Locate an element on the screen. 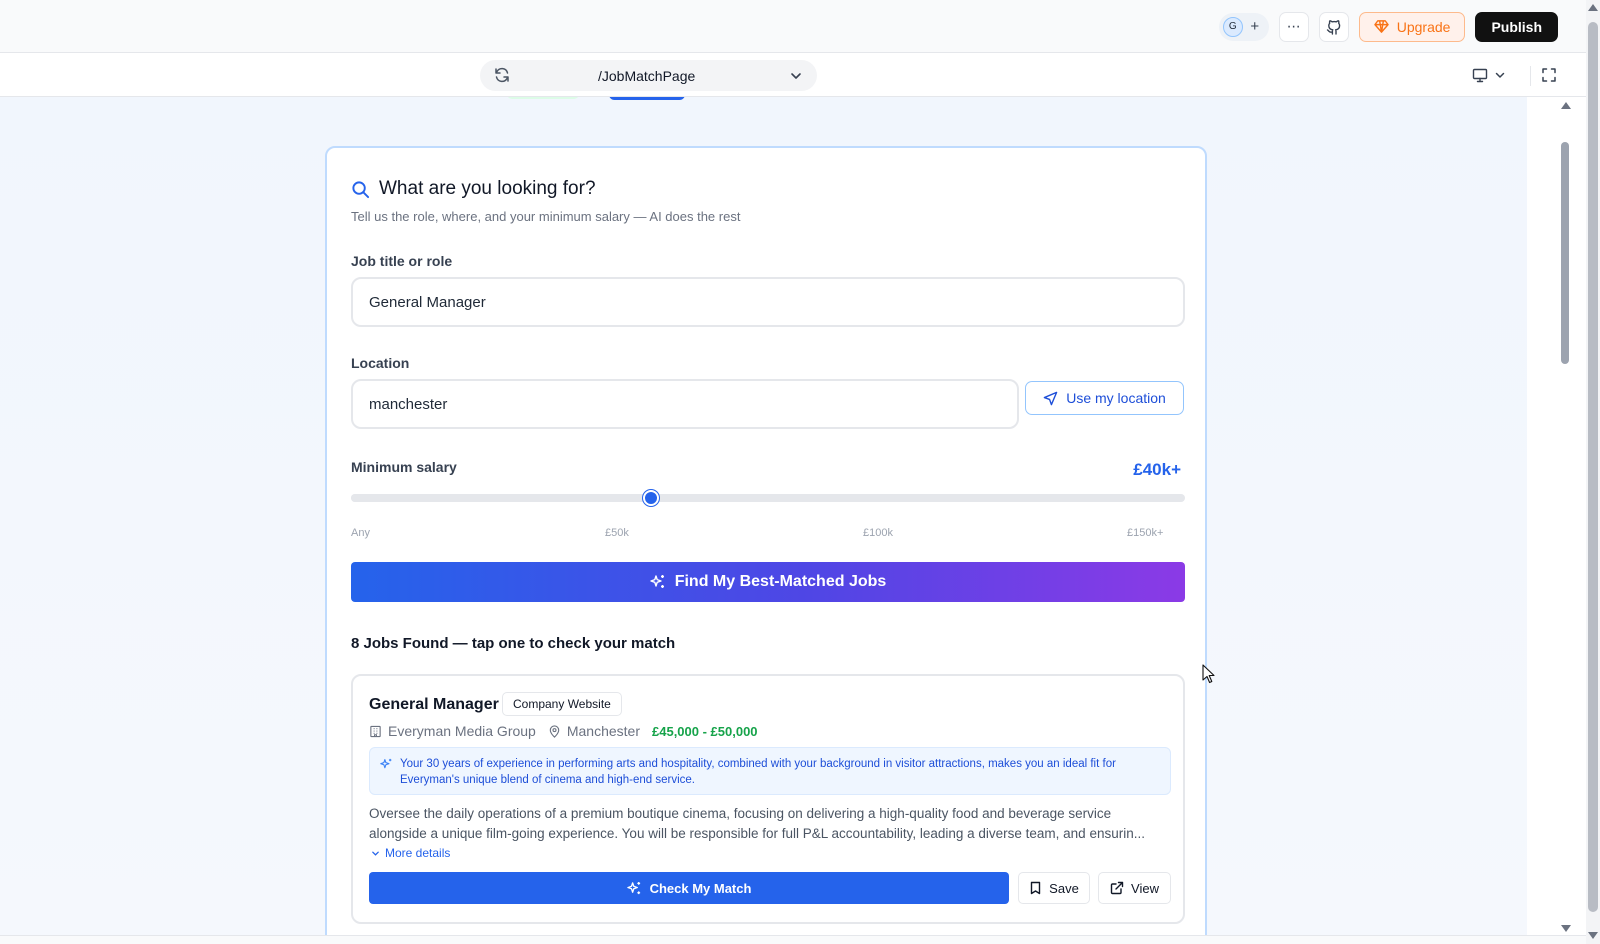 The width and height of the screenshot is (1600, 944). search-icon is located at coordinates (361, 189).